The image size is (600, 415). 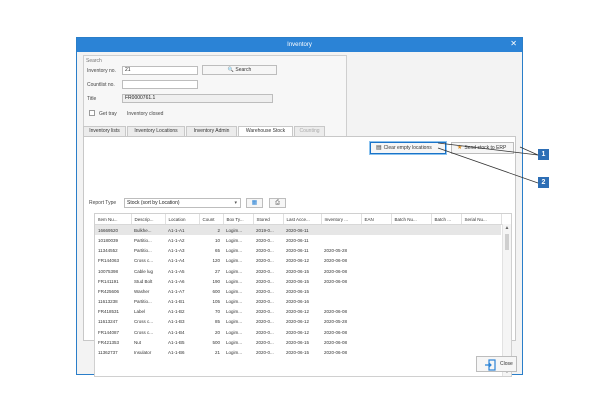 I want to click on callout-leaders, so click(x=488, y=163).